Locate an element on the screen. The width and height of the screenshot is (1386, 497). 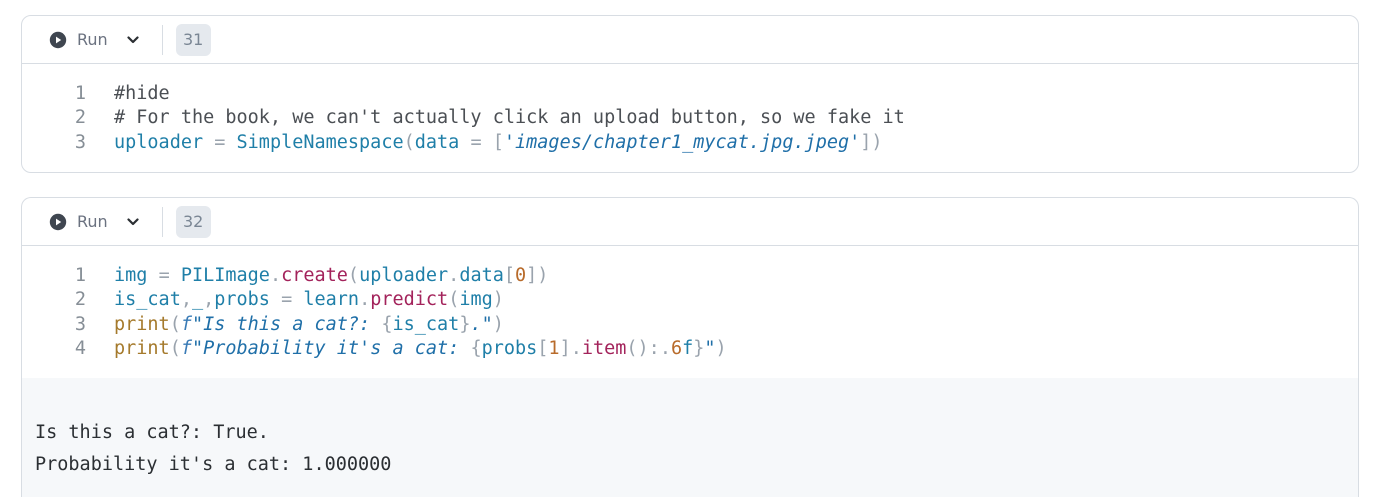
code-text: img = PILImage.create(uploader.data[0]) is located at coordinates (331, 275).